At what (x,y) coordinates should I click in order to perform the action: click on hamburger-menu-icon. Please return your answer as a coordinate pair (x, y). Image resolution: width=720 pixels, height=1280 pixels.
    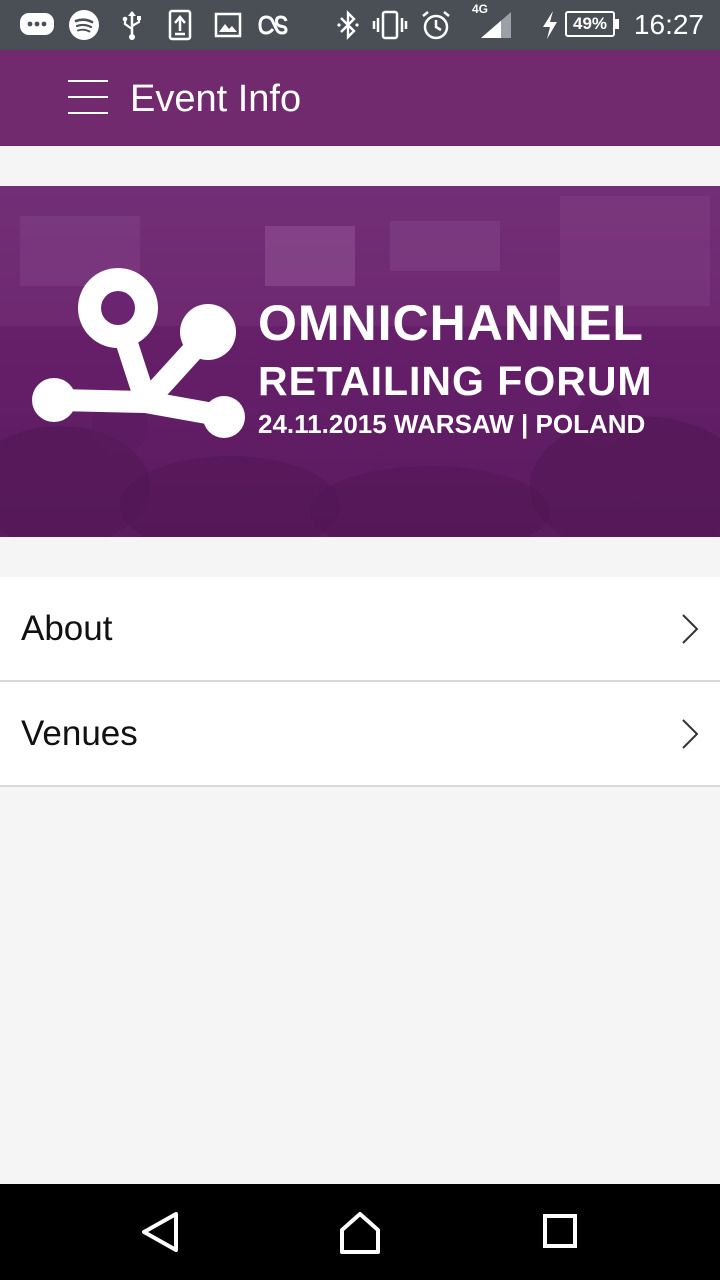
    Looking at the image, I should click on (88, 98).